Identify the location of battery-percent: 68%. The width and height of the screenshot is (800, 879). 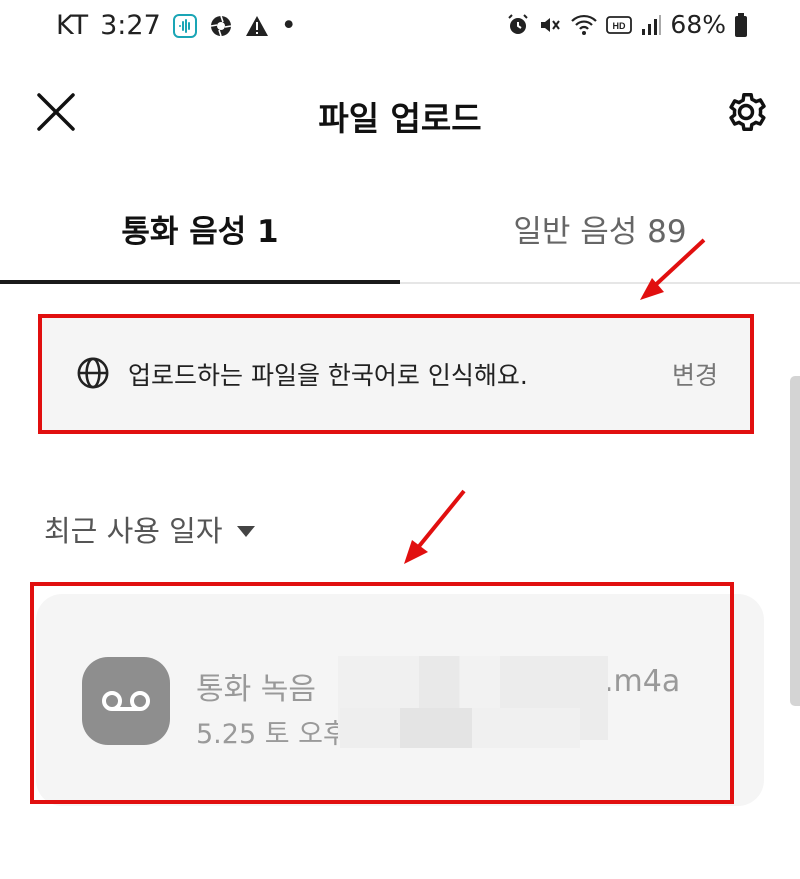
(698, 24).